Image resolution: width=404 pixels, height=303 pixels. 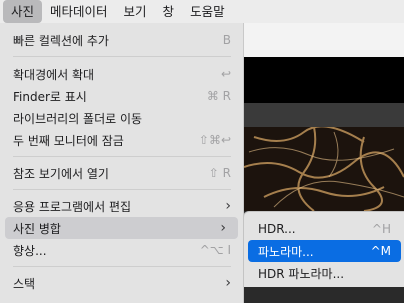 What do you see at coordinates (79, 11) in the screenshot?
I see `menu-metadata: 메타데이터` at bounding box center [79, 11].